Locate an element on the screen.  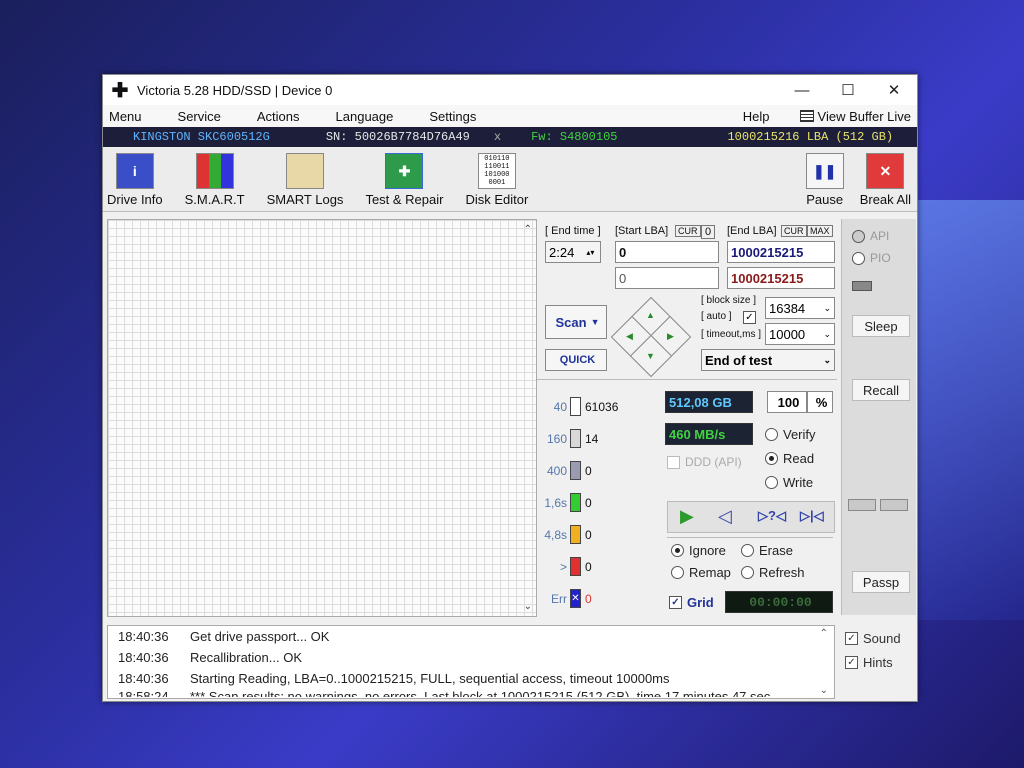
app-cross-icon: ✚ is located at coordinates (120, 90).